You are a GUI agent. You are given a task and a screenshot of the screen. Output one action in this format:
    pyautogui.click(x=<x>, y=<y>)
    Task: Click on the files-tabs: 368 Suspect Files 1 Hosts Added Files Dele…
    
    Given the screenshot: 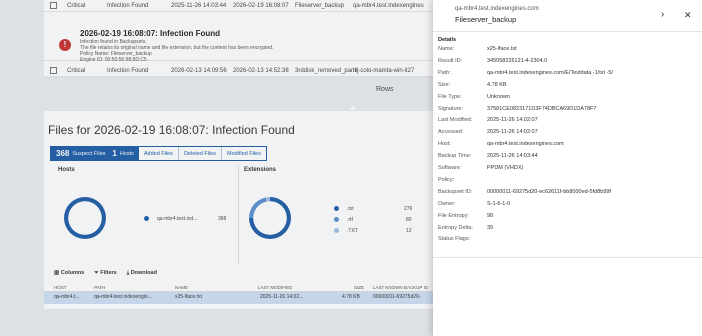 What is the action you would take?
    pyautogui.click(x=158, y=153)
    